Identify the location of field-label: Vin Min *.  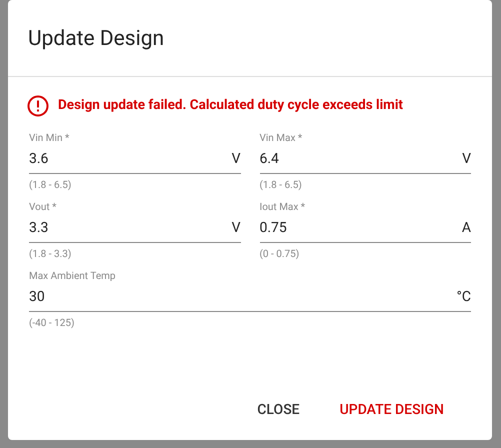
(49, 138).